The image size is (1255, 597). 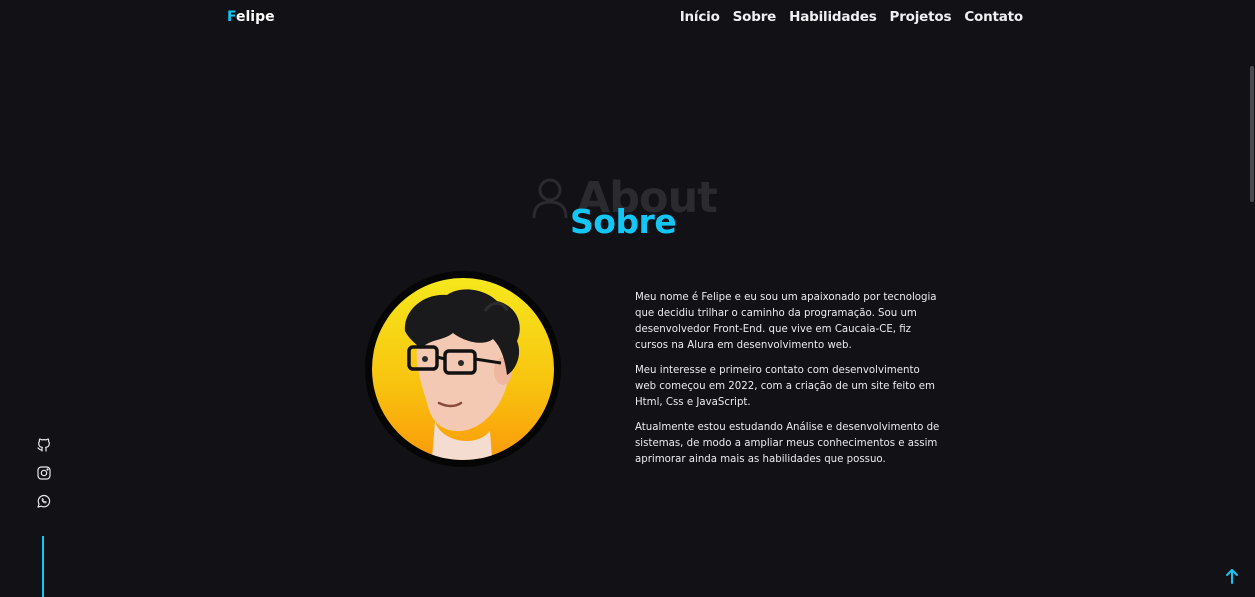 I want to click on logo: Felipe, so click(x=251, y=17).